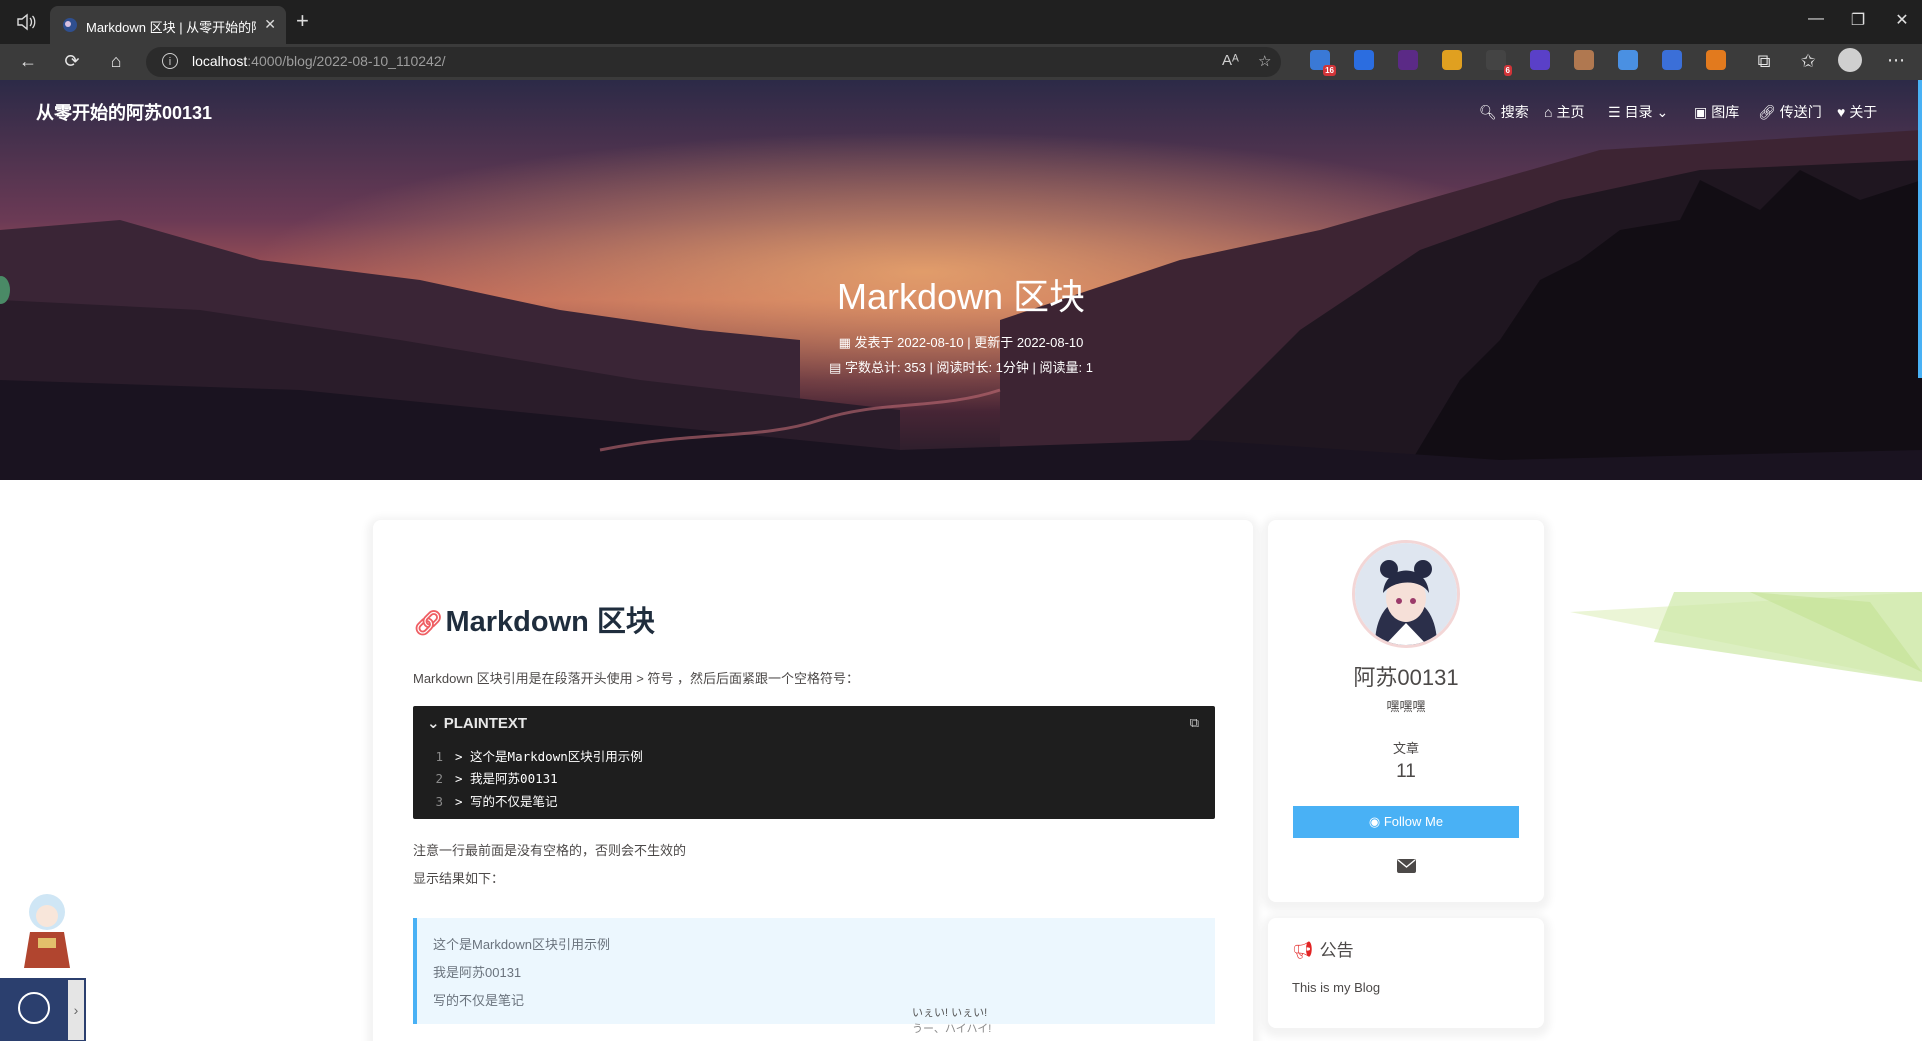 The height and width of the screenshot is (1041, 1922). I want to click on announcement-text: This is my Blog, so click(1336, 987).